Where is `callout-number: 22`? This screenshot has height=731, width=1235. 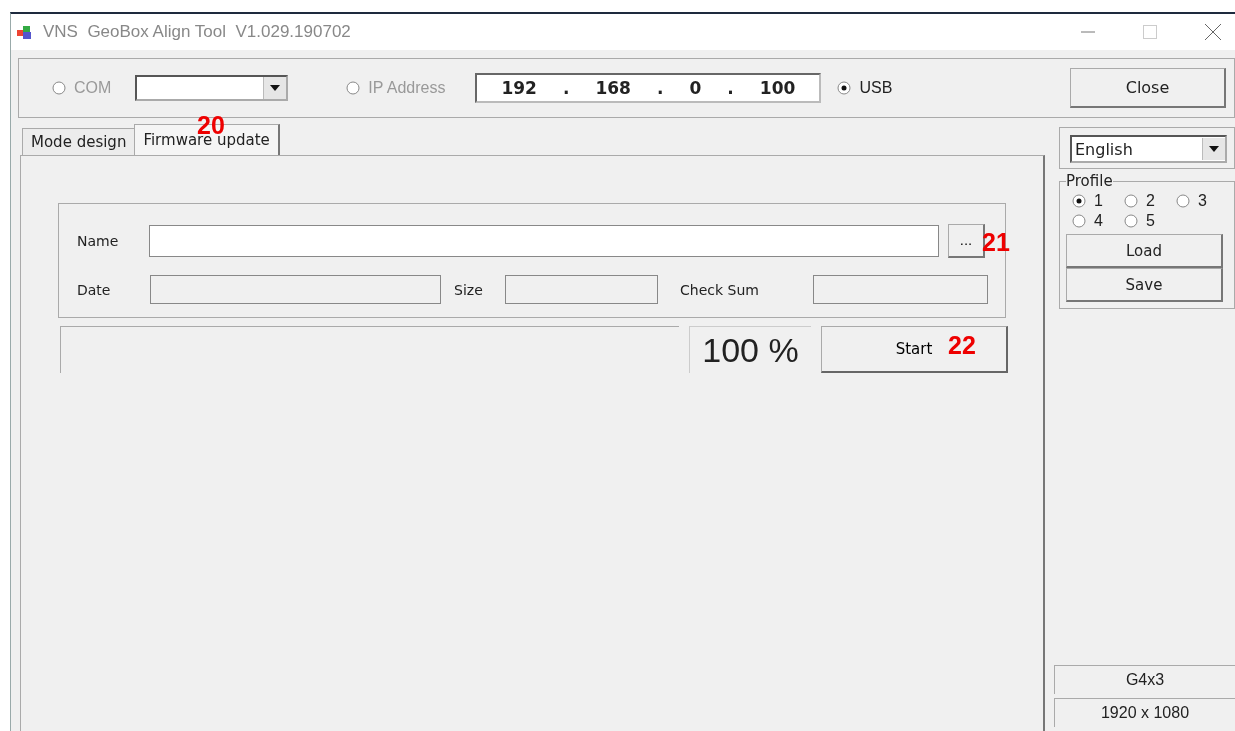
callout-number: 22 is located at coordinates (962, 345).